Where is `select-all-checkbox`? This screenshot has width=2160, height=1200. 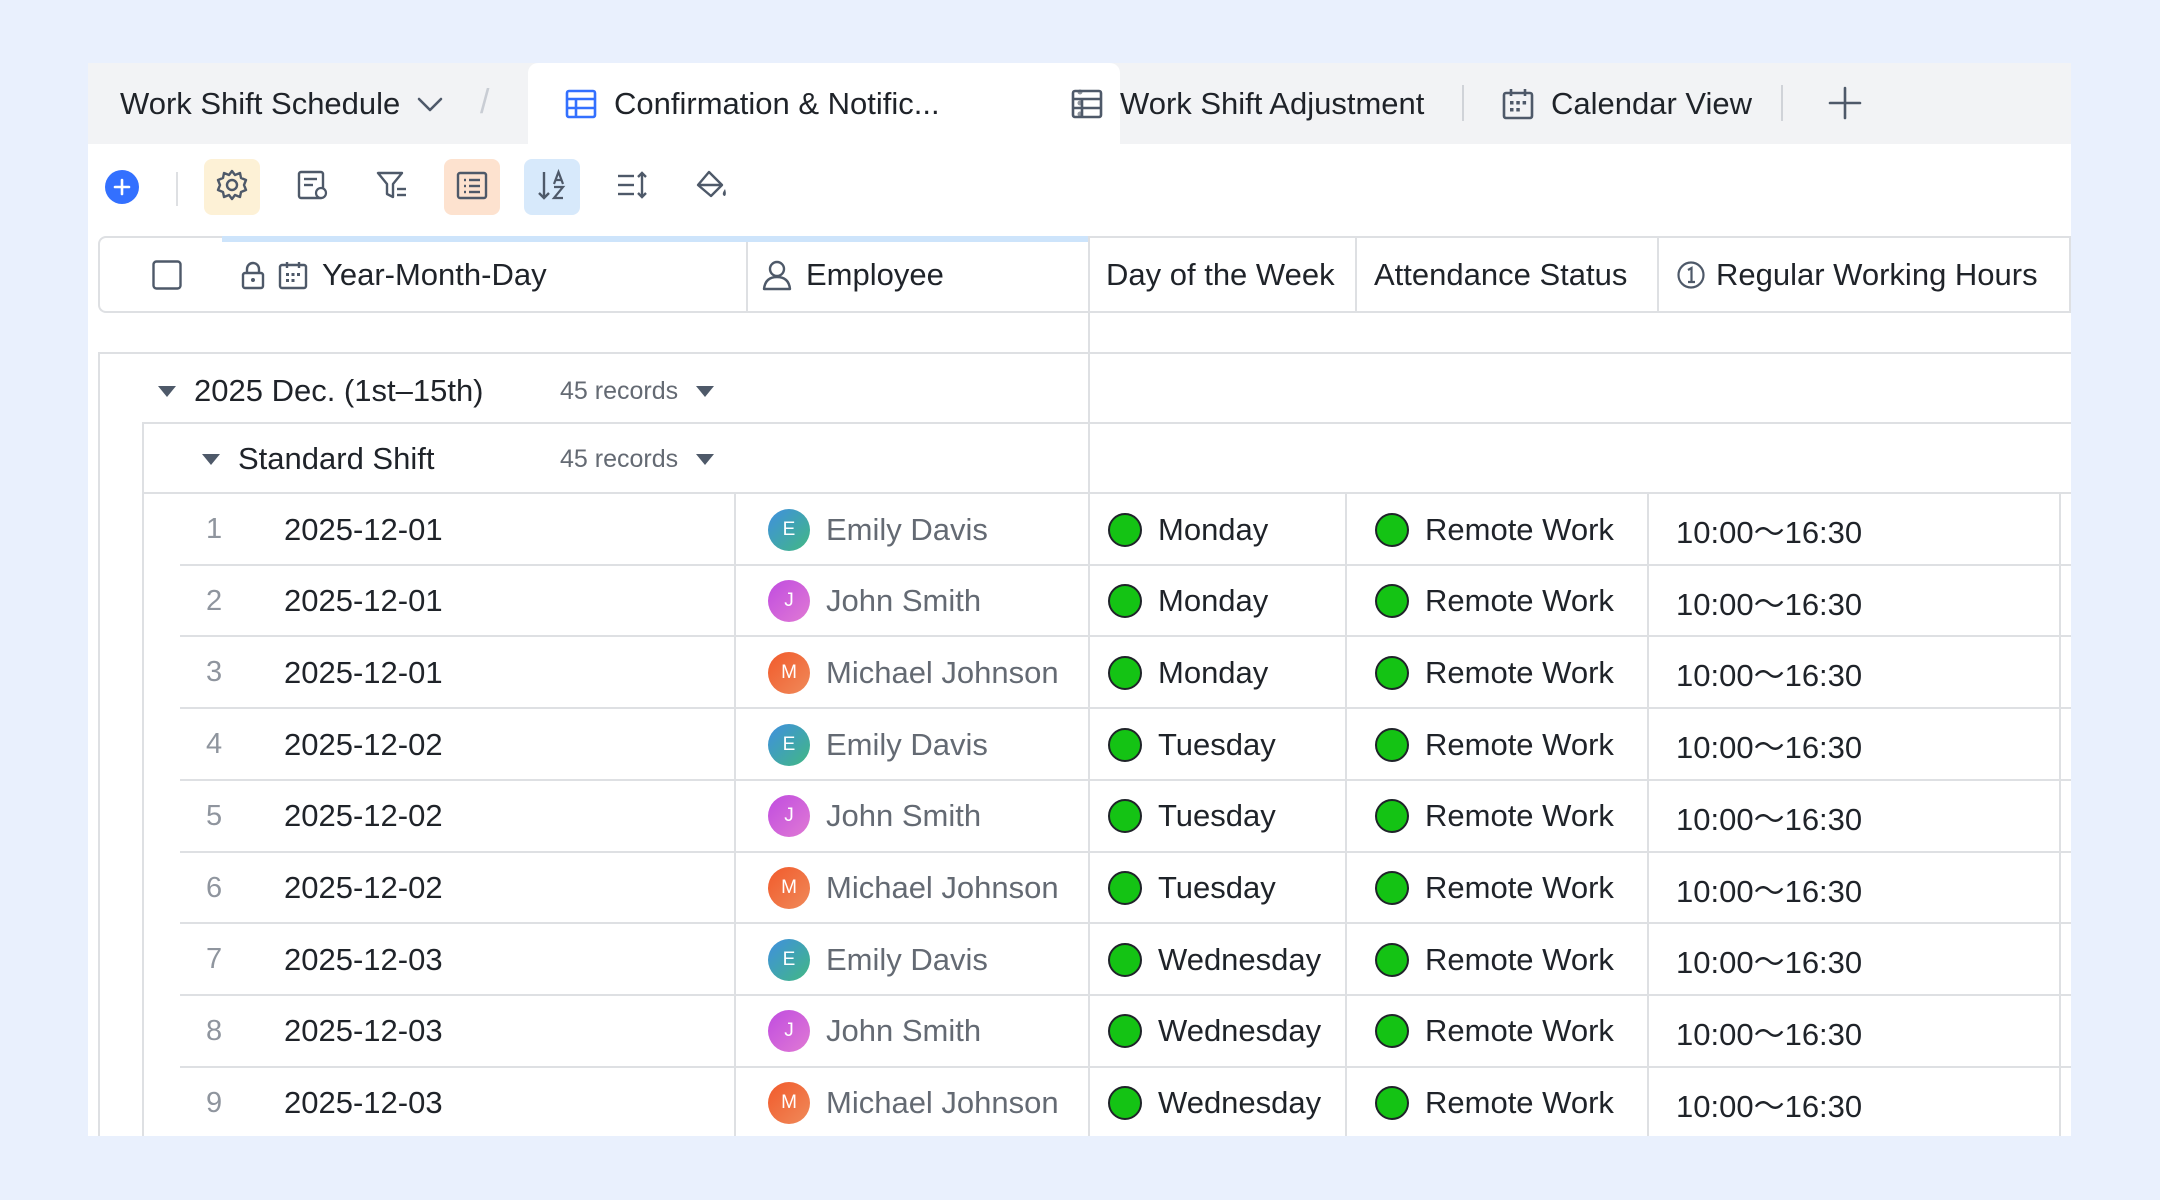
select-all-checkbox is located at coordinates (167, 274).